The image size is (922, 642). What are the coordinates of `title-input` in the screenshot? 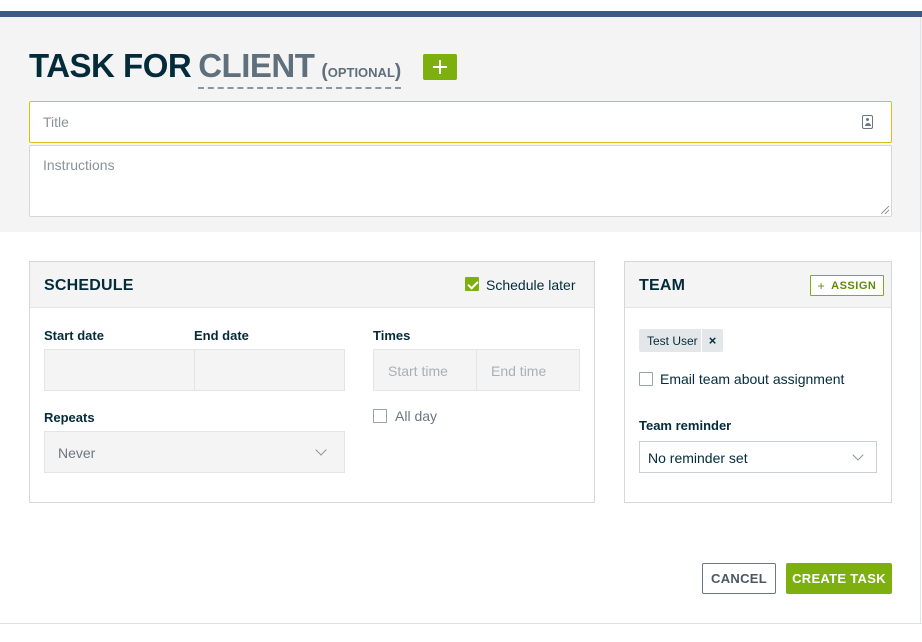 It's located at (460, 122).